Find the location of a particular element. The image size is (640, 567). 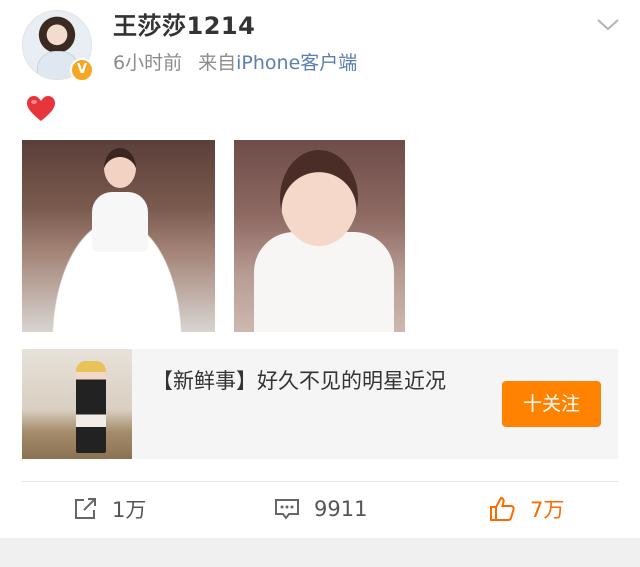

card-title: 【新鲜事】好久不见的明星近况 is located at coordinates (312, 381).